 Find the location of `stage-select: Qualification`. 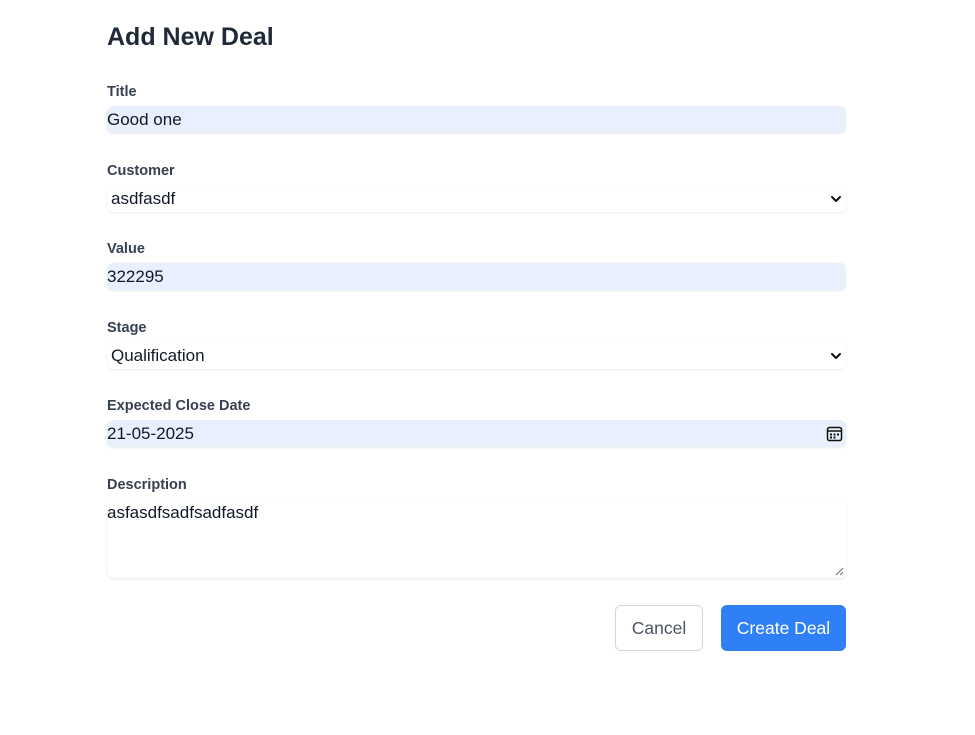

stage-select: Qualification is located at coordinates (476, 355).